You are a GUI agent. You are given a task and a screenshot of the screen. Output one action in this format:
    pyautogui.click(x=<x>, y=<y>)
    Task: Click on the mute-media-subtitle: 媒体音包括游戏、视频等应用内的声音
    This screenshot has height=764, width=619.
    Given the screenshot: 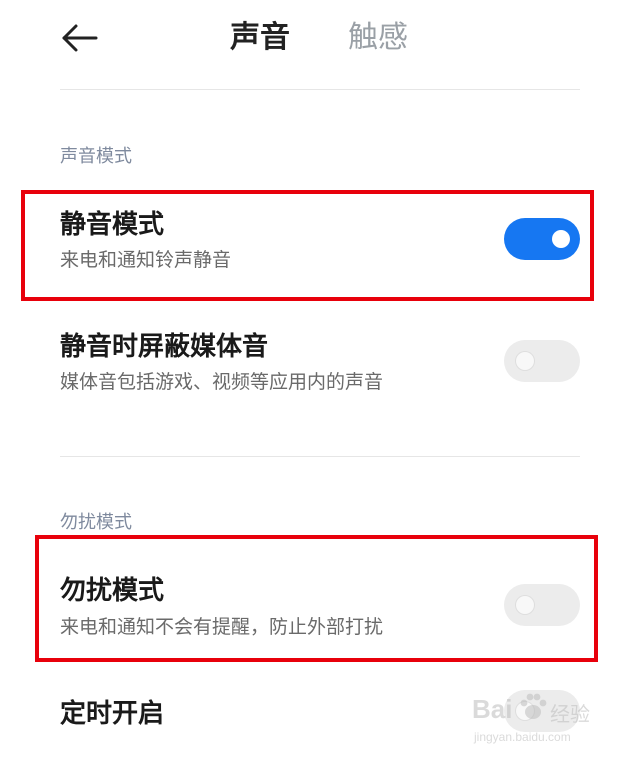 What is the action you would take?
    pyautogui.click(x=222, y=382)
    